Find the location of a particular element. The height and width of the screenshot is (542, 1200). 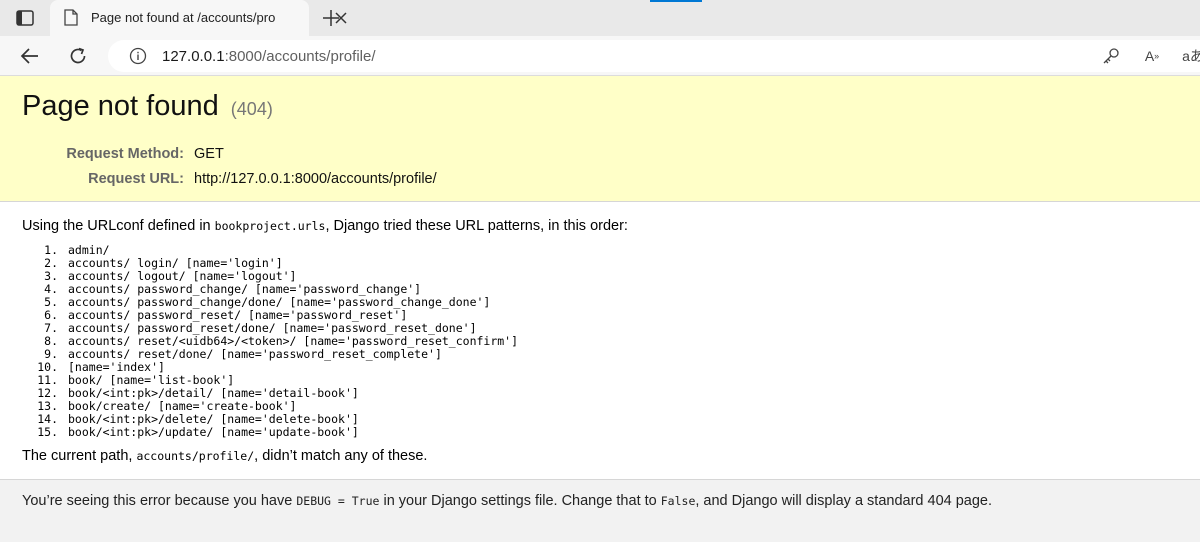

debug-code: DEBUG = True is located at coordinates (338, 501).